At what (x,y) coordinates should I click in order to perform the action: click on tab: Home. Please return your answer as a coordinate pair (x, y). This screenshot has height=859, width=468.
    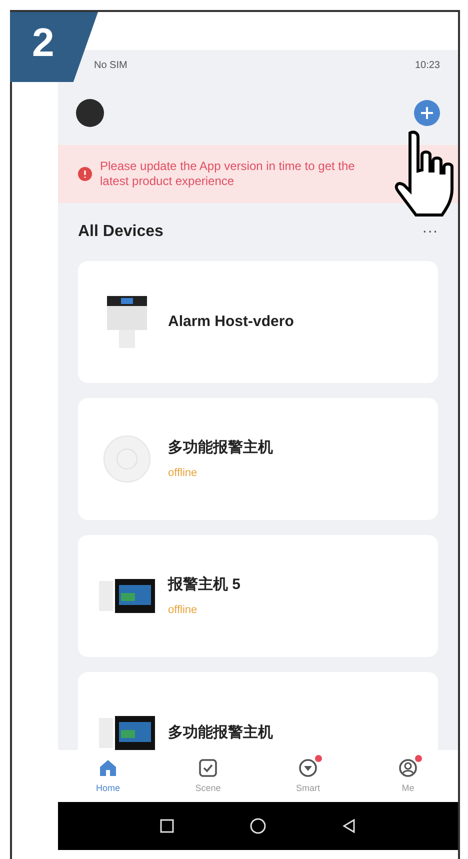
    Looking at the image, I should click on (108, 776).